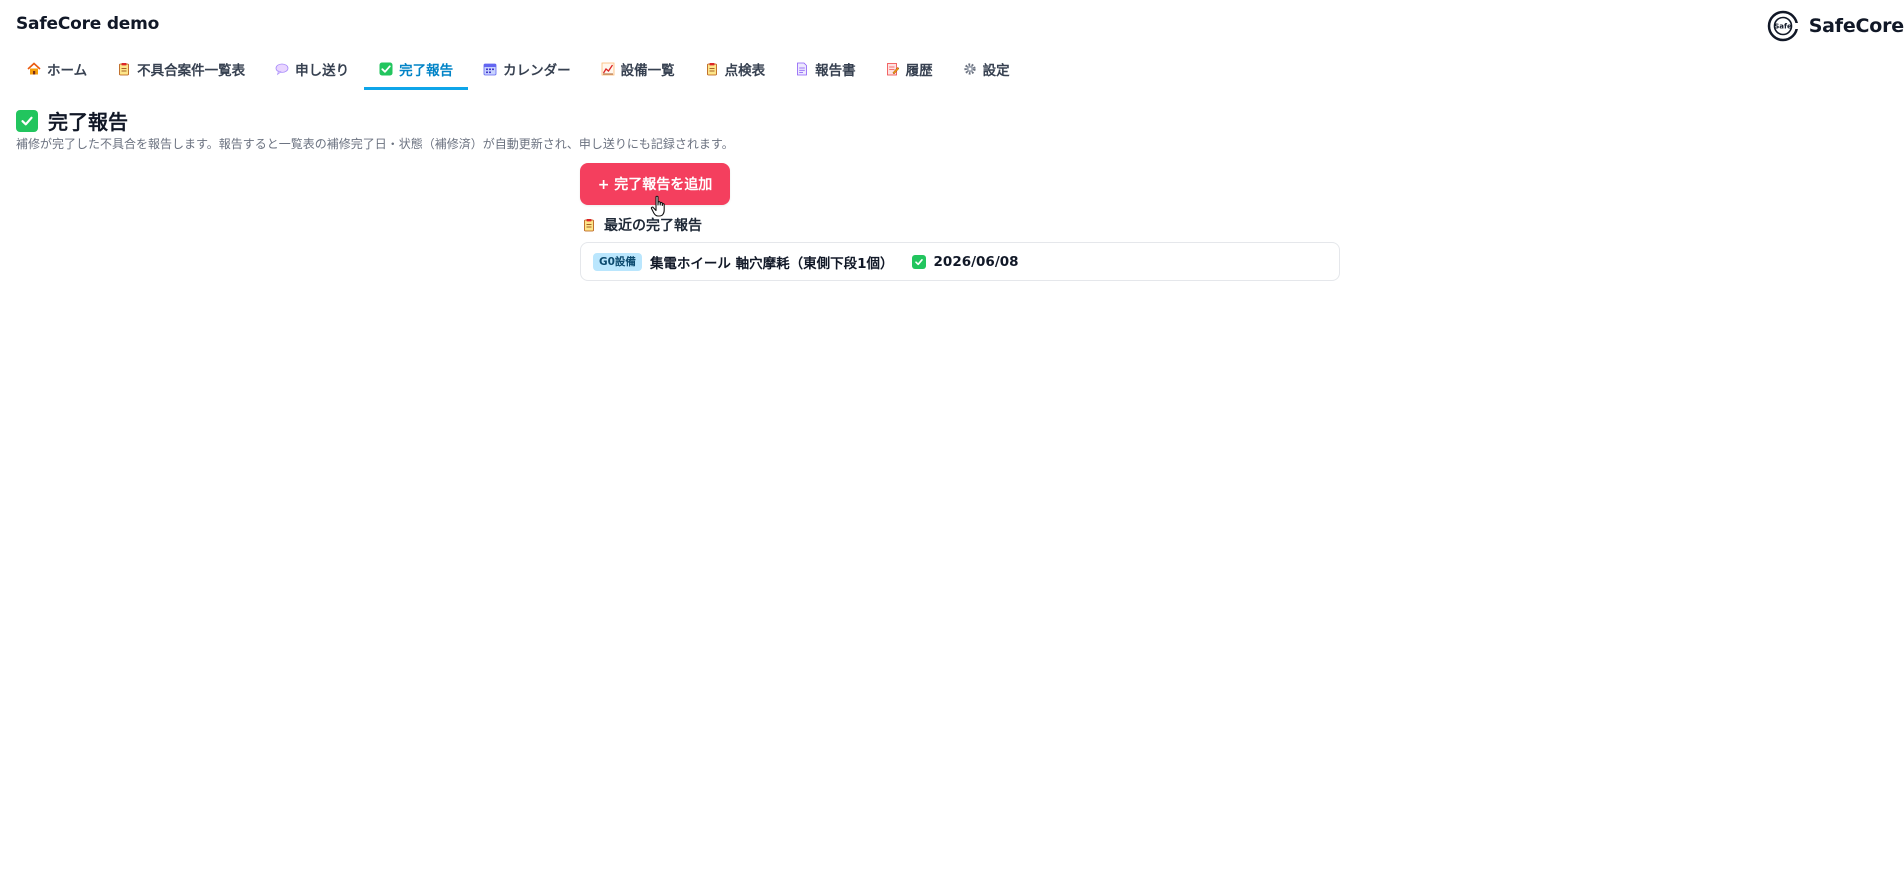  I want to click on tab-label: 履歴, so click(919, 70).